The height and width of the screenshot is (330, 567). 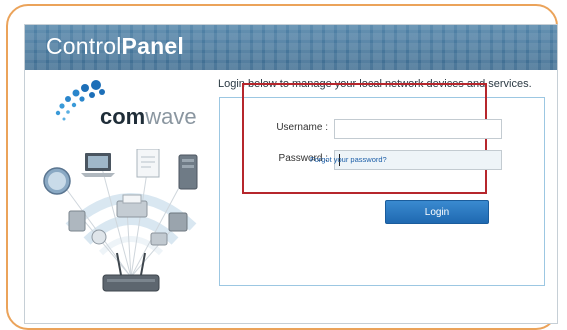 I want to click on forgot-password-link: Forgot your password?, so click(x=348, y=159).